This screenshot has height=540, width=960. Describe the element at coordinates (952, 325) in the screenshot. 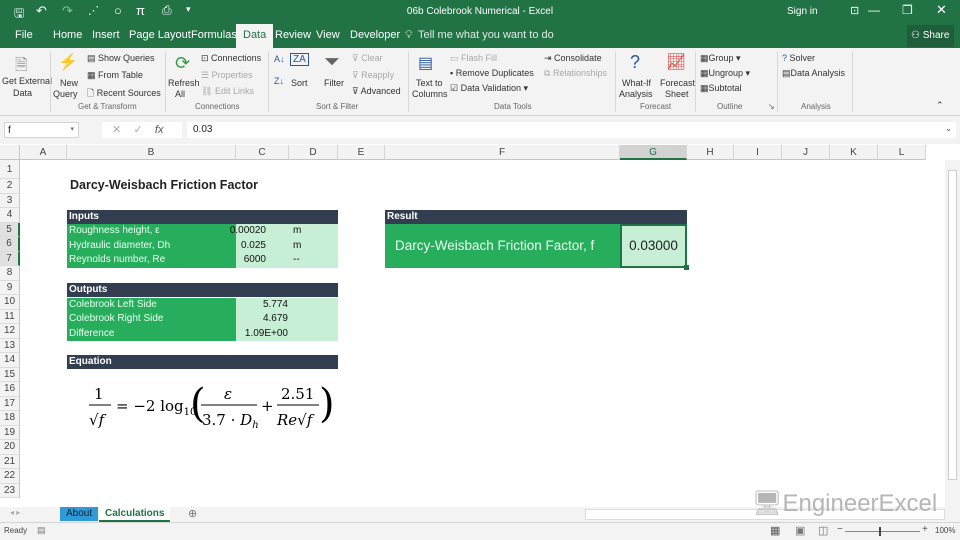

I see `vertical-scroll-thumb` at that location.